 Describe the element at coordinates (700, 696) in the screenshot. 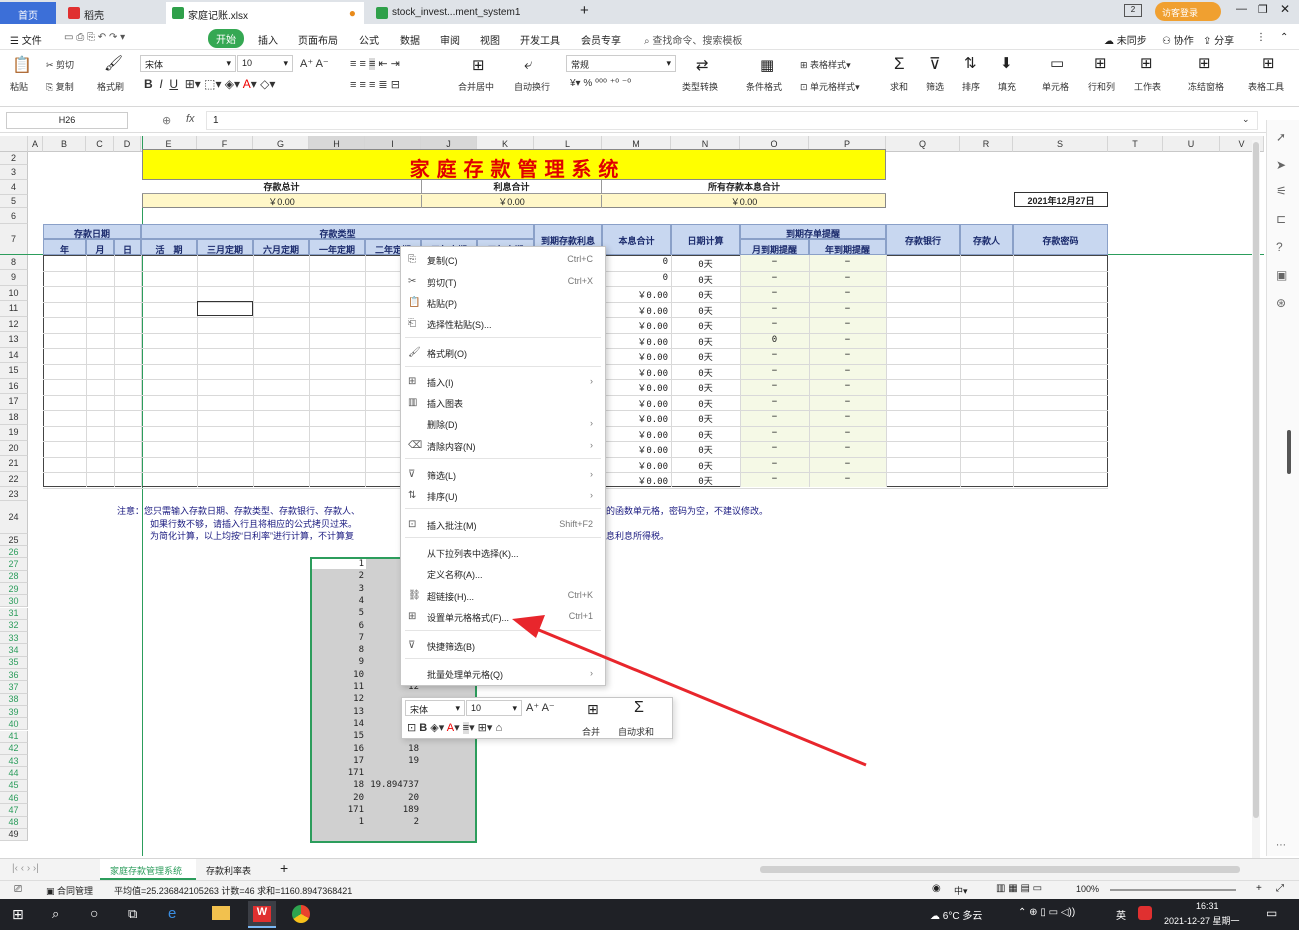

I see `arrow-shaft` at that location.